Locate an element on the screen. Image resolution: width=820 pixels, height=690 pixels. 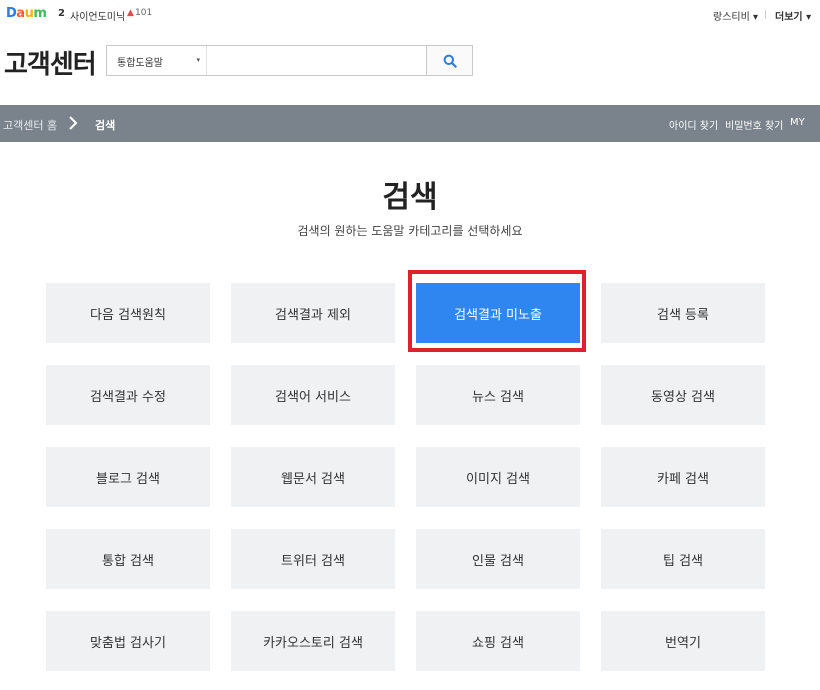
search-icon is located at coordinates (450, 61).